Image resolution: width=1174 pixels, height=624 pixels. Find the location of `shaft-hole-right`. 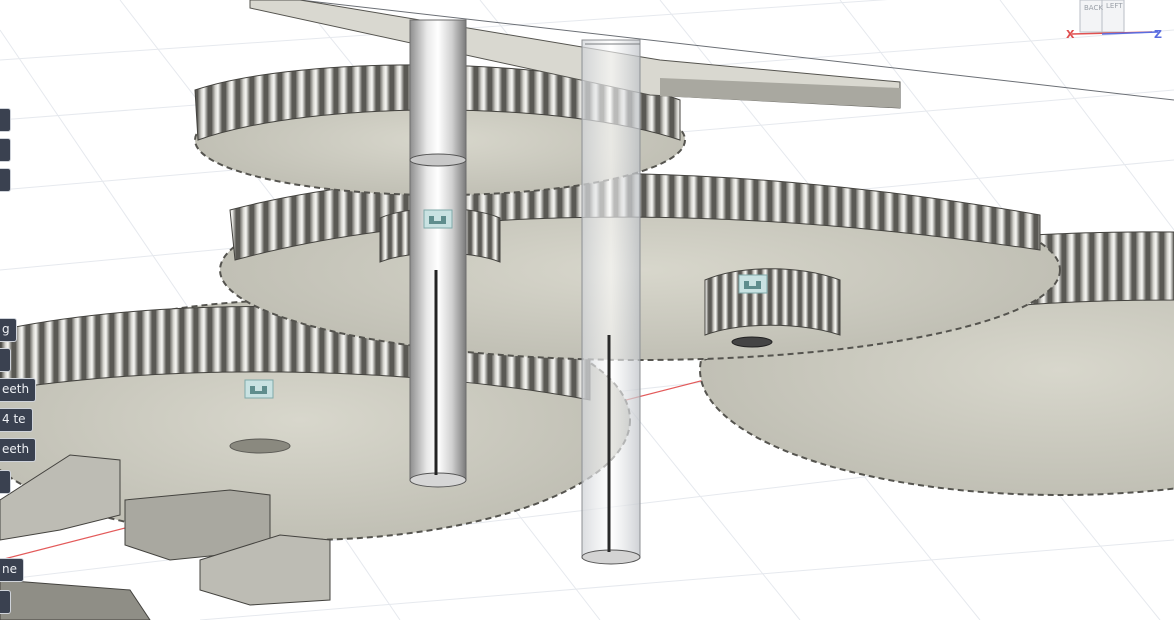

shaft-hole-right is located at coordinates (752, 342).